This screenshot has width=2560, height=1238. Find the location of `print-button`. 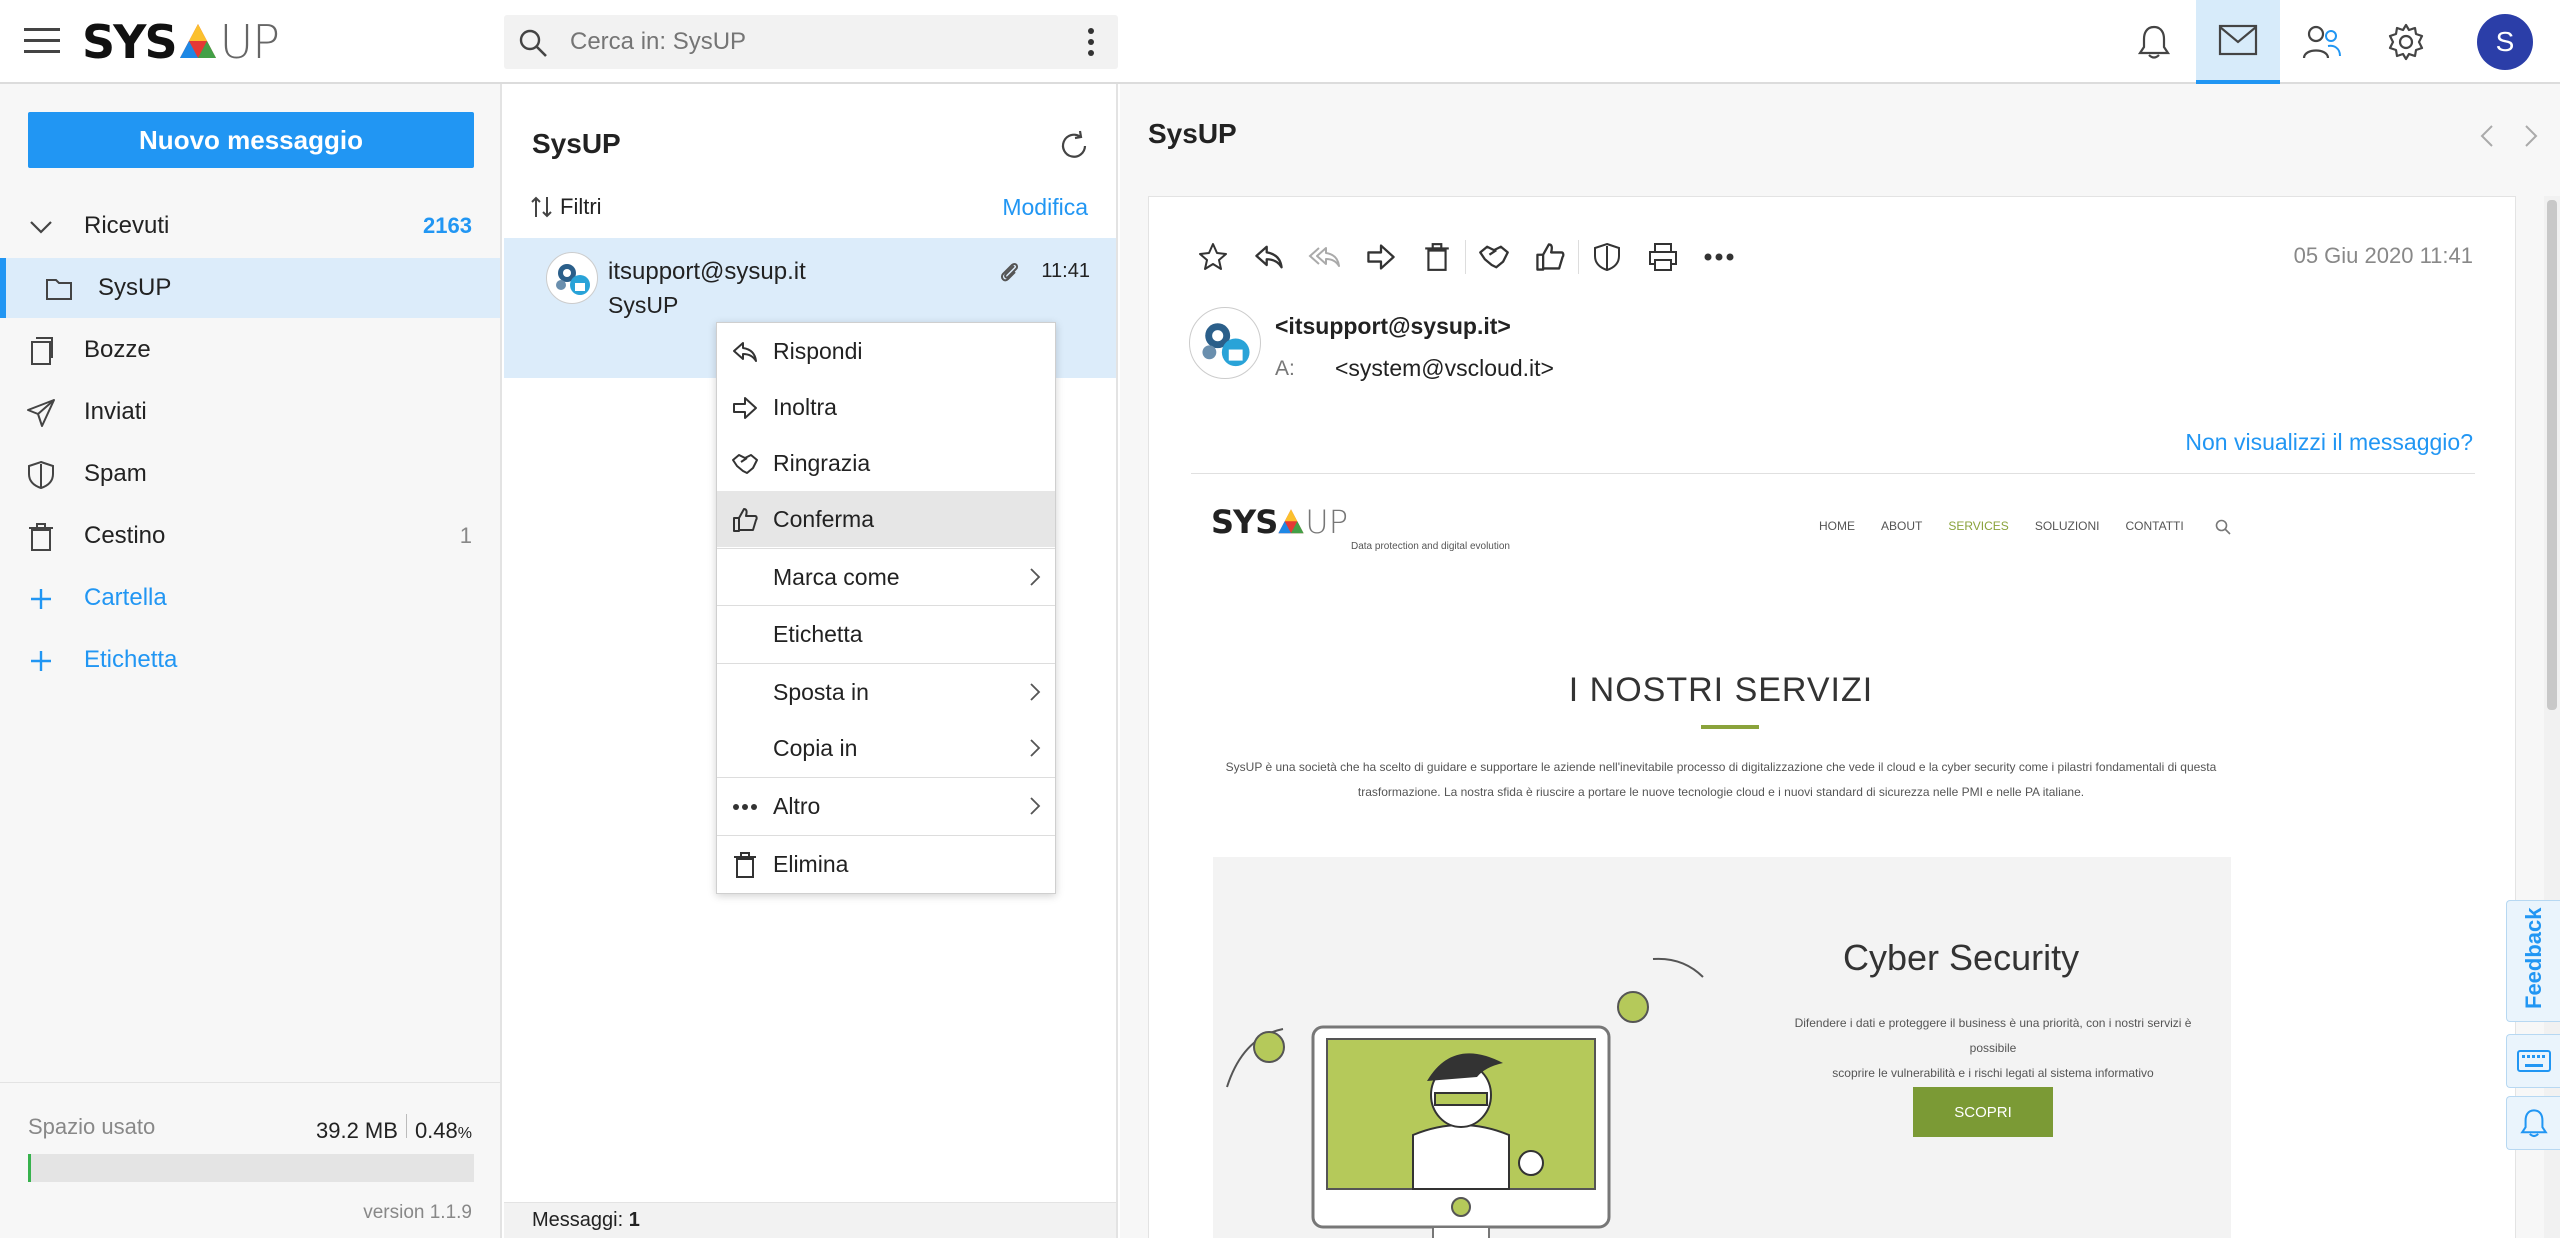

print-button is located at coordinates (1663, 257).